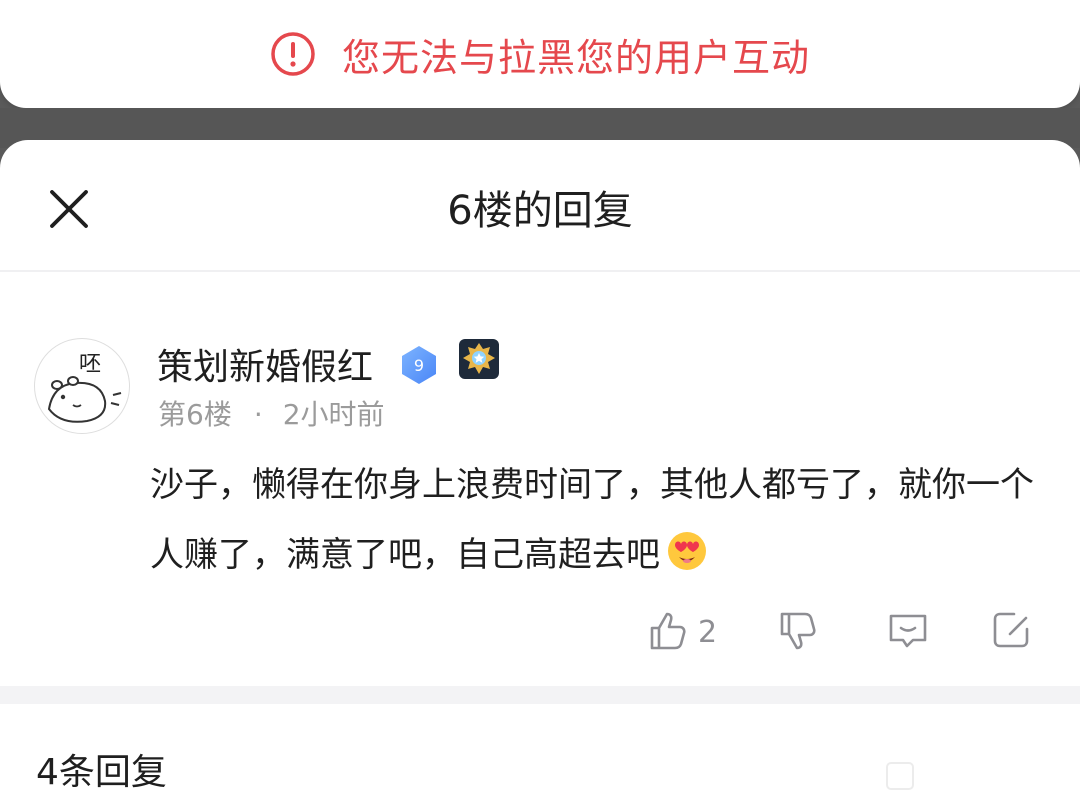  I want to click on like-button: 2, so click(681, 632).